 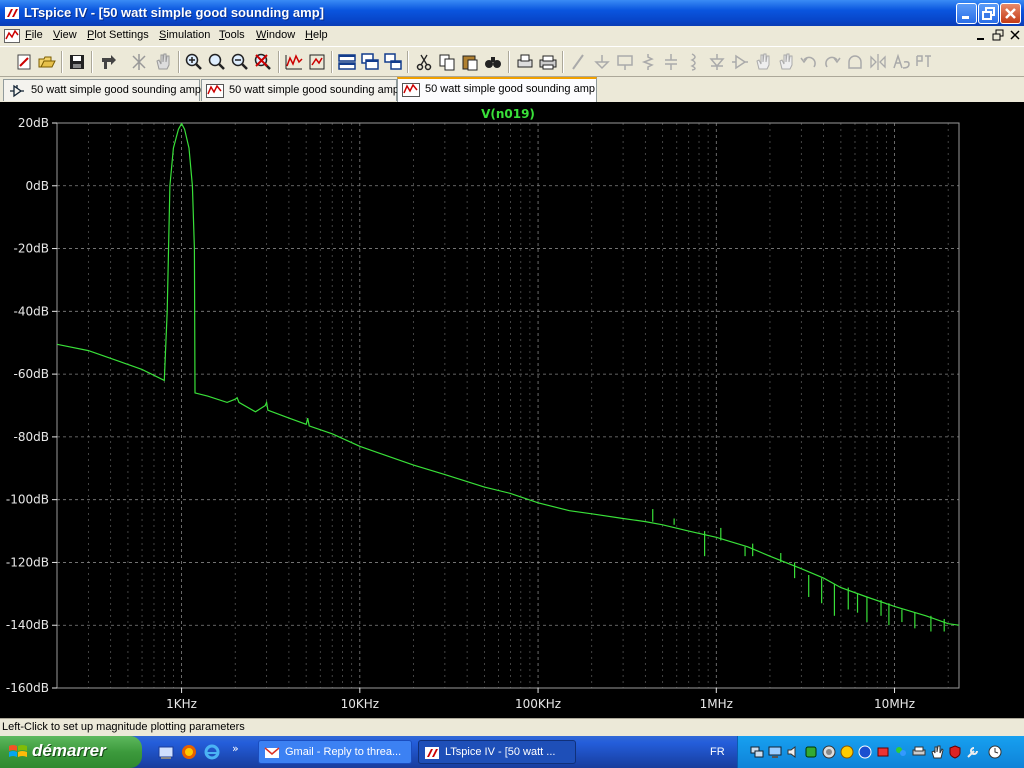 I want to click on close-button, so click(x=1010, y=13).